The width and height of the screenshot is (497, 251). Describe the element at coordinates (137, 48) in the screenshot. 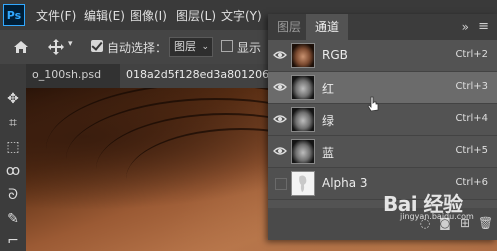

I see `auto-select-label: 自动选择：` at that location.